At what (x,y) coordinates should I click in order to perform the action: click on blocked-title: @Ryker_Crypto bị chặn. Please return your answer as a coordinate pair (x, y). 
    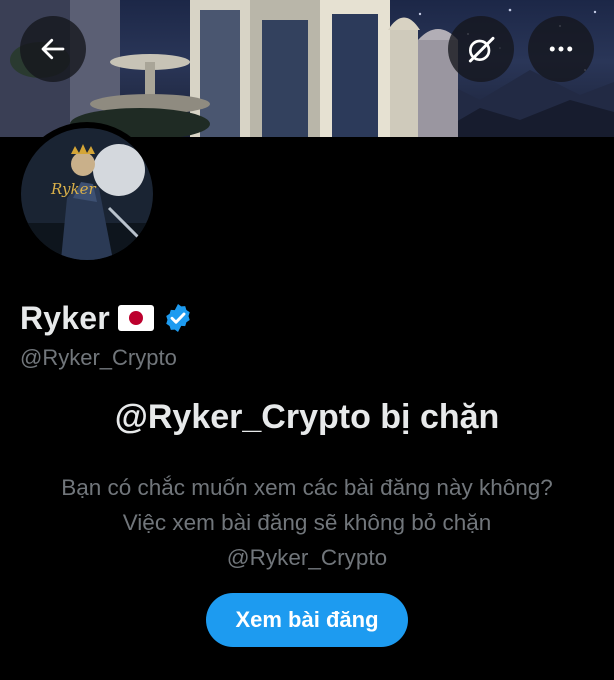
    Looking at the image, I should click on (307, 417).